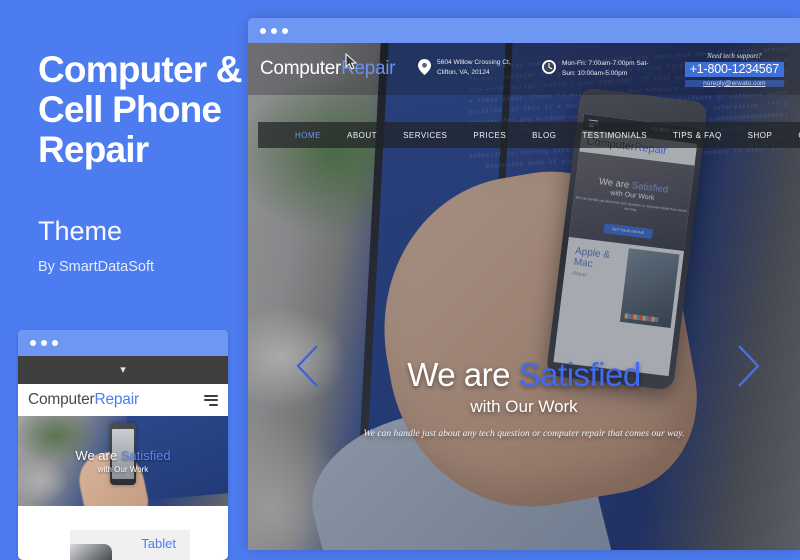  Describe the element at coordinates (91, 552) in the screenshot. I see `mobile-card-thumbnail` at that location.